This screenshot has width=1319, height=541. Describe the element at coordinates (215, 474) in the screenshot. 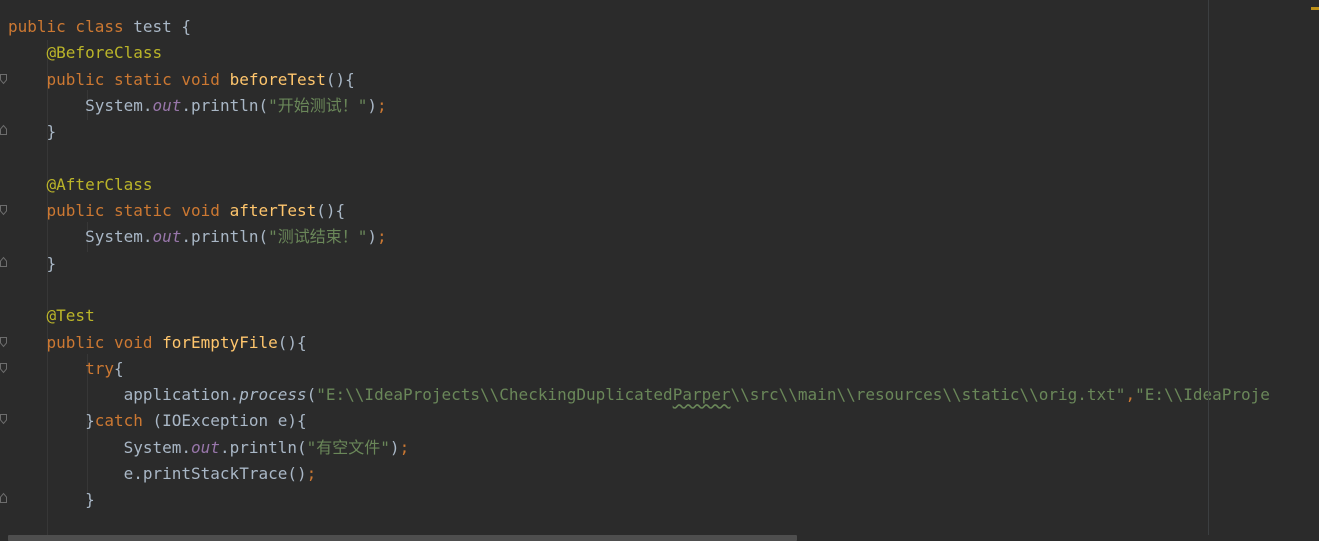

I see `code-token: e.printStackTrace()` at that location.